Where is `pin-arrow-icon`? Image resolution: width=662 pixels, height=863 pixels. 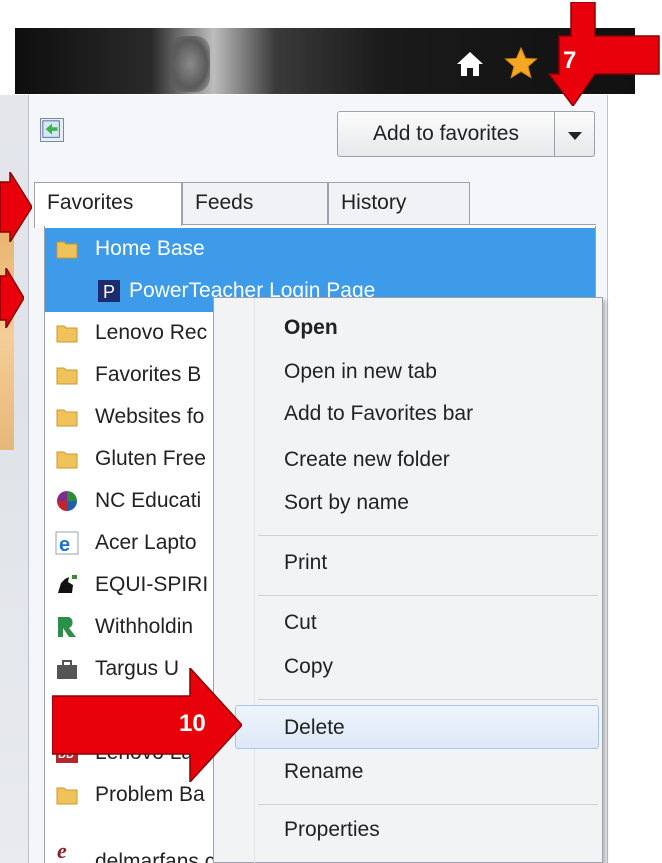
pin-arrow-icon is located at coordinates (51, 129).